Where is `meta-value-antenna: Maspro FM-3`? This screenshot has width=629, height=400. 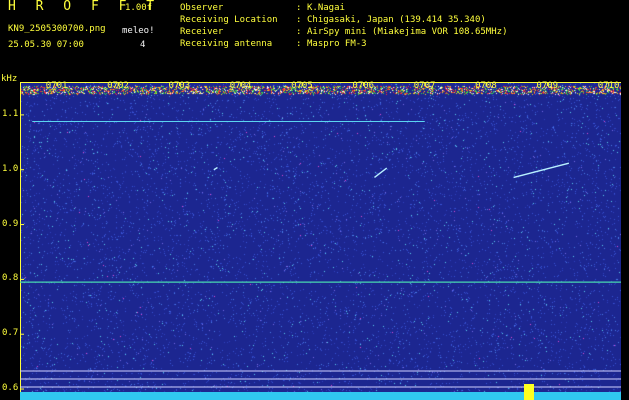 meta-value-antenna: Maspro FM-3 is located at coordinates (337, 44).